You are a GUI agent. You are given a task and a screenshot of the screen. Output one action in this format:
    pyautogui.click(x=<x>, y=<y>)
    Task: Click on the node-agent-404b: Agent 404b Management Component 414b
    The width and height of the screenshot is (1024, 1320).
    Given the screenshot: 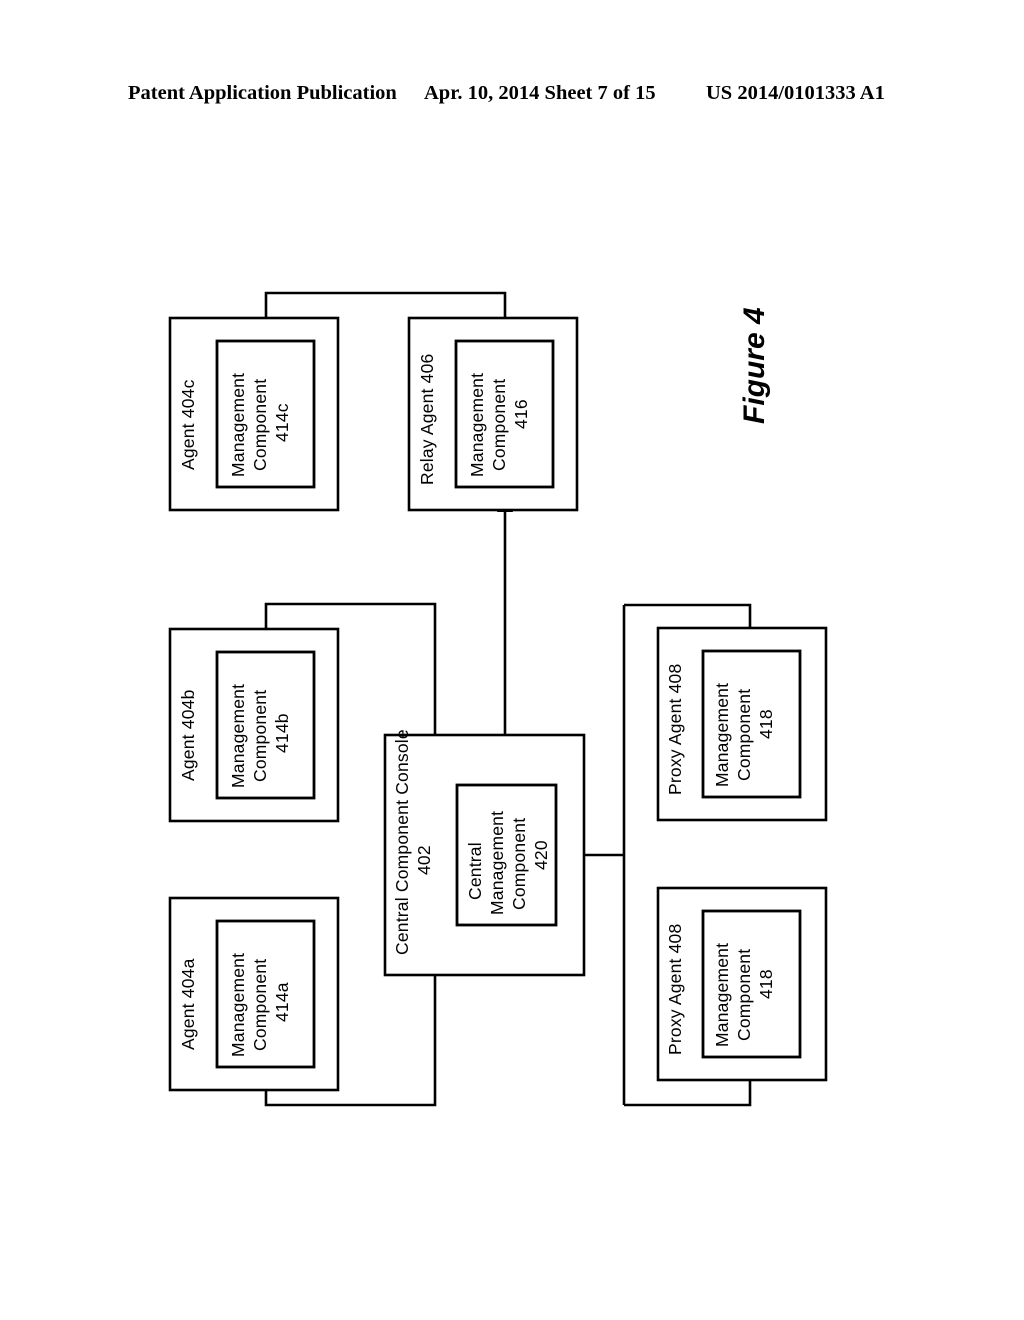 What is the action you would take?
    pyautogui.click(x=254, y=725)
    